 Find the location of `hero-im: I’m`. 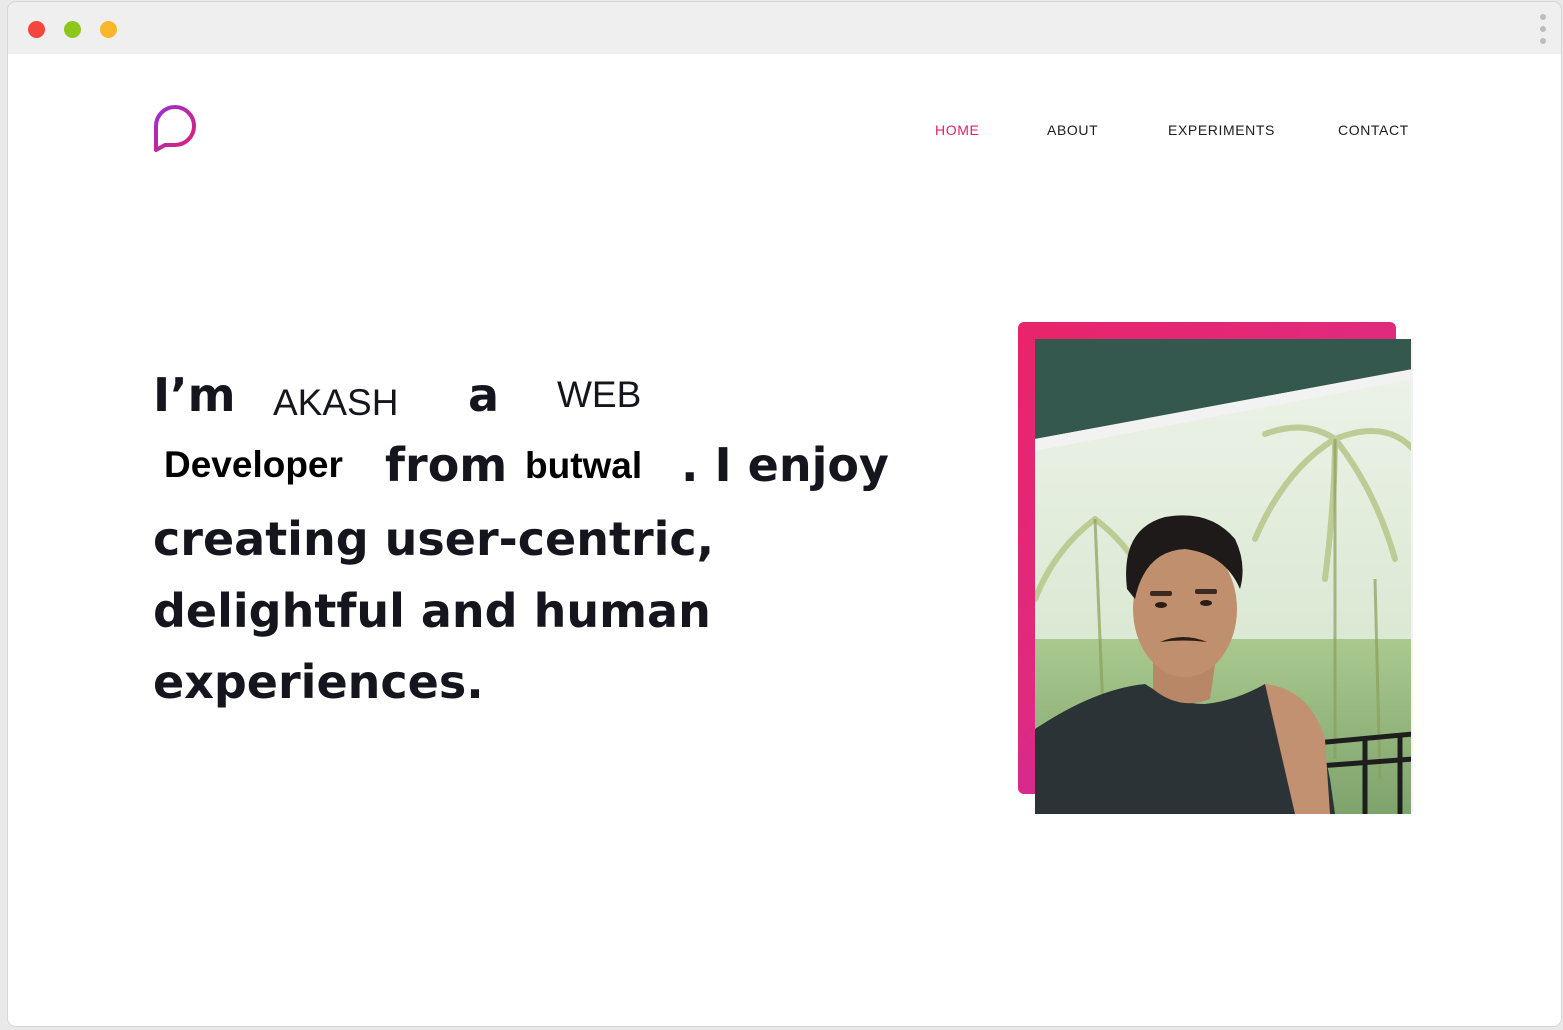

hero-im: I’m is located at coordinates (194, 395).